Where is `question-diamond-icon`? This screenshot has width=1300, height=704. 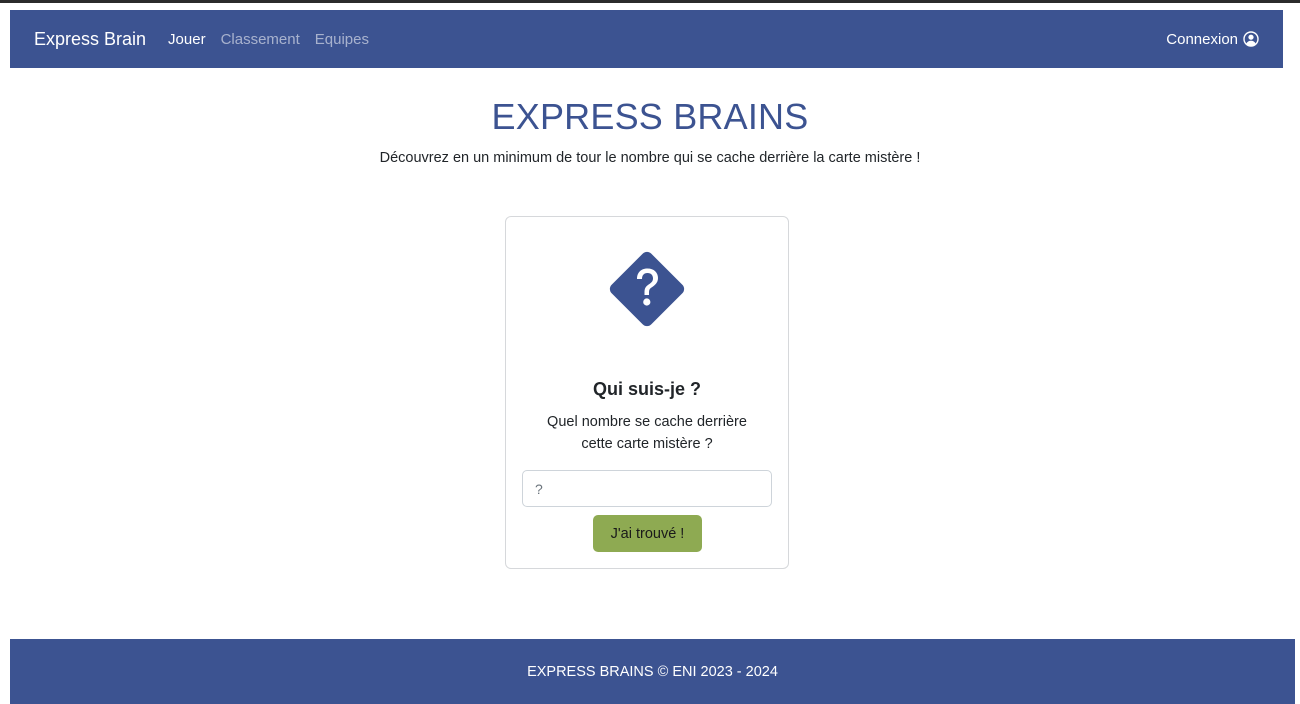 question-diamond-icon is located at coordinates (647, 289).